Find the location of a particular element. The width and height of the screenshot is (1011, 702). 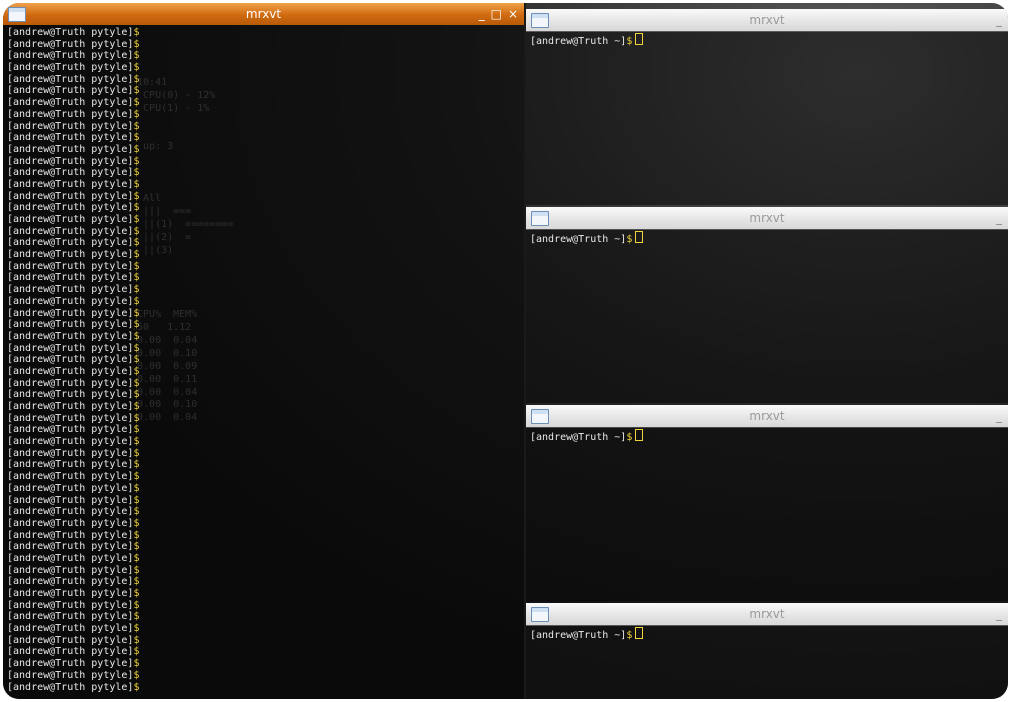

right-titlebar-1: mrxvt _ is located at coordinates (767, 20).